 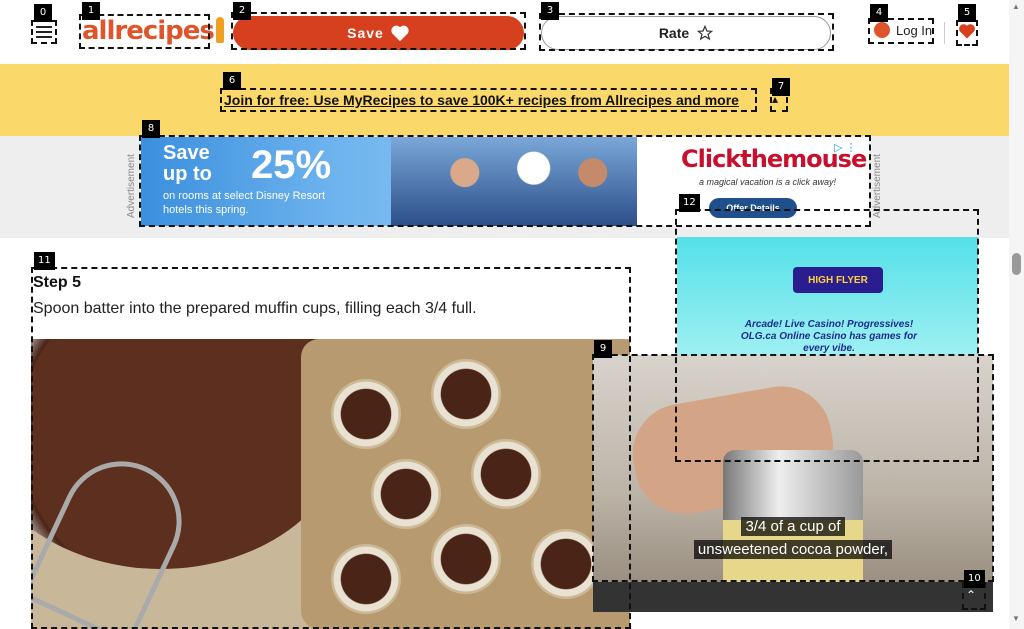 What do you see at coordinates (131, 186) in the screenshot?
I see `ad-label-left: Advertisement` at bounding box center [131, 186].